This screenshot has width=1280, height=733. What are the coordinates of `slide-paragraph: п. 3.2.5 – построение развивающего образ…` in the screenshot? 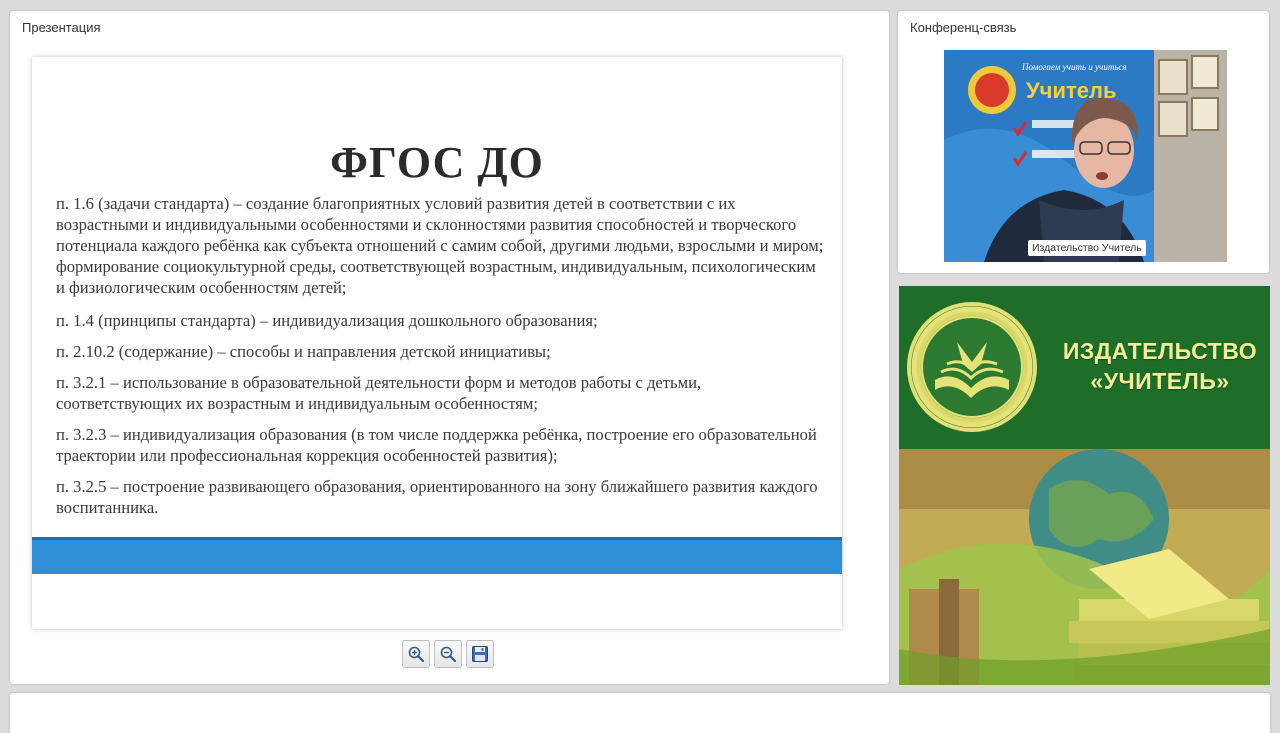 It's located at (437, 497).